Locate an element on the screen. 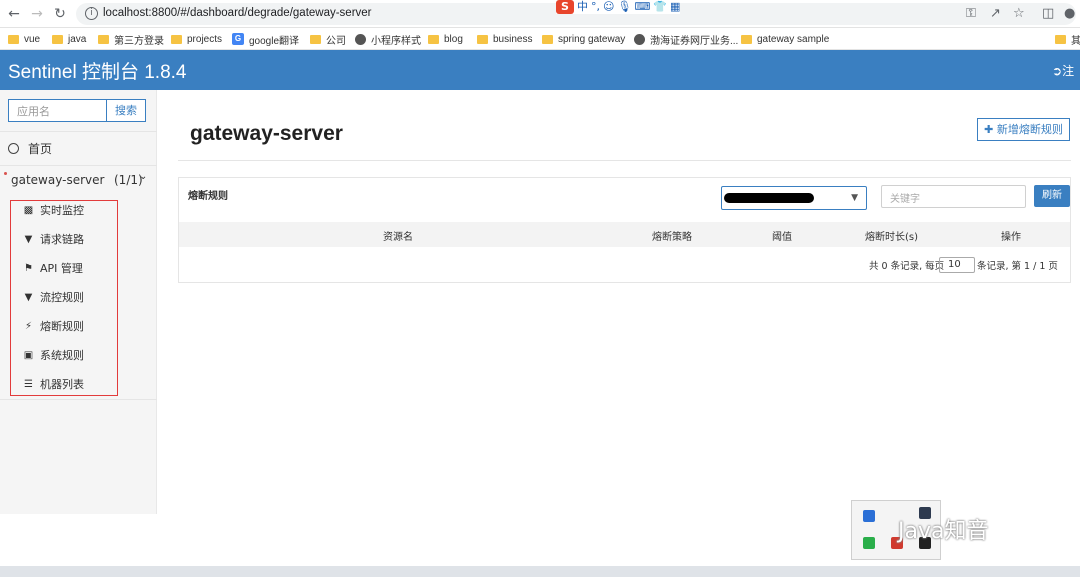 The height and width of the screenshot is (577, 1080). sidebar-item-flow-rules: ▼ 流控规则 is located at coordinates (53, 297).